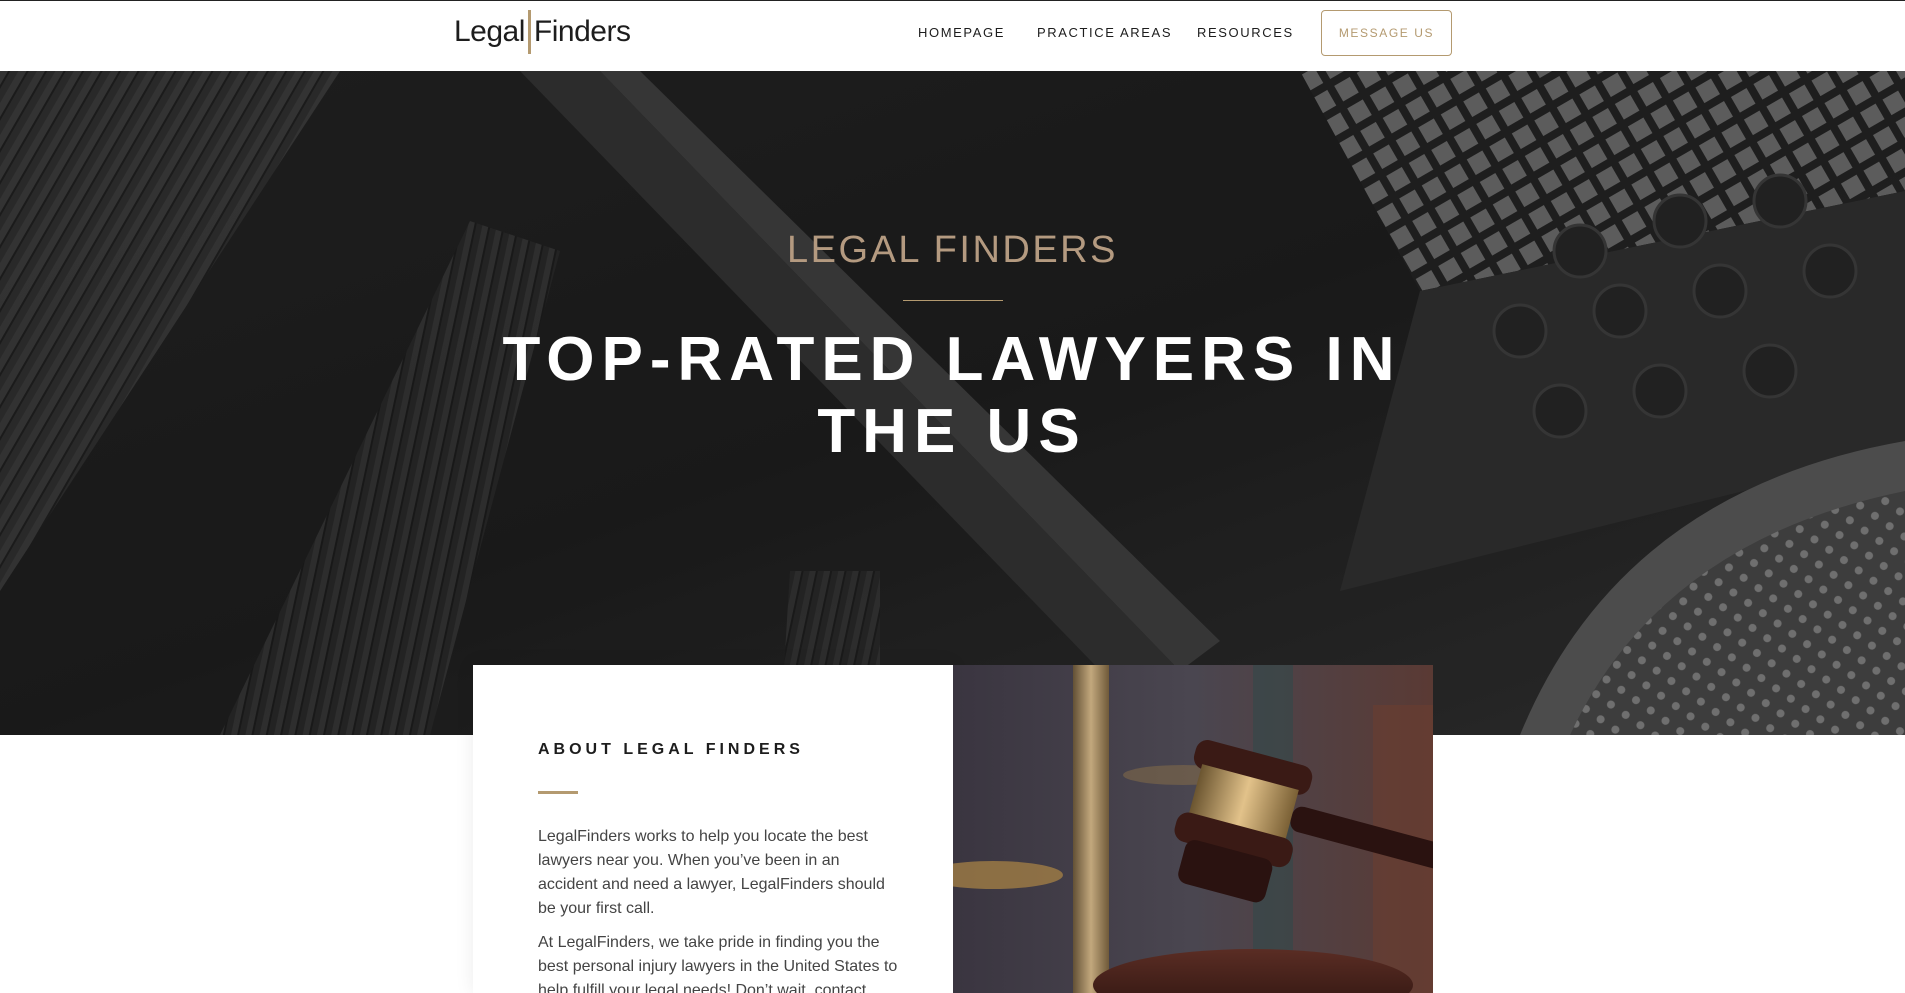 The height and width of the screenshot is (993, 1905). Describe the element at coordinates (952, 396) in the screenshot. I see `hero-title: TOP-RATED LAWYERS IN THE US` at that location.